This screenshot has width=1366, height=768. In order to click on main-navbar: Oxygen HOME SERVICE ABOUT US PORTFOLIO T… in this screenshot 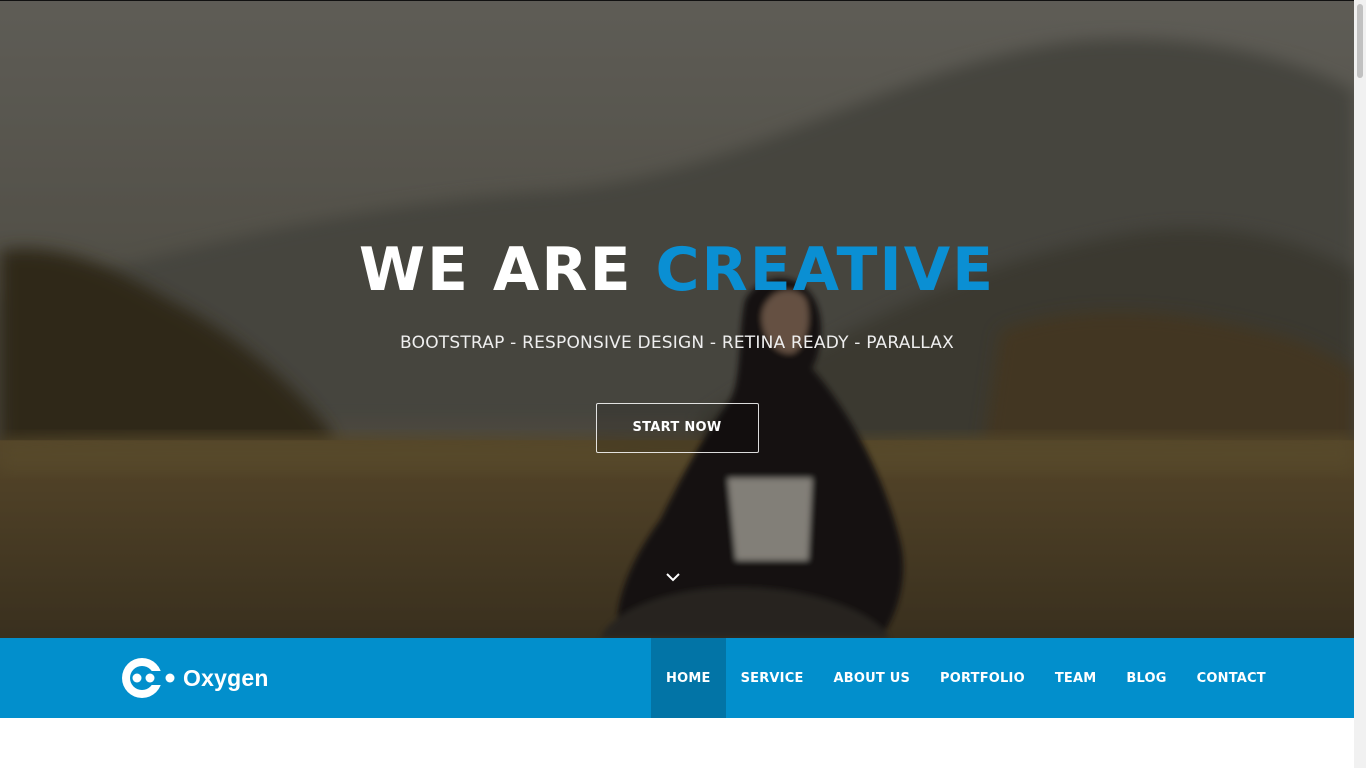, I will do `click(677, 678)`.